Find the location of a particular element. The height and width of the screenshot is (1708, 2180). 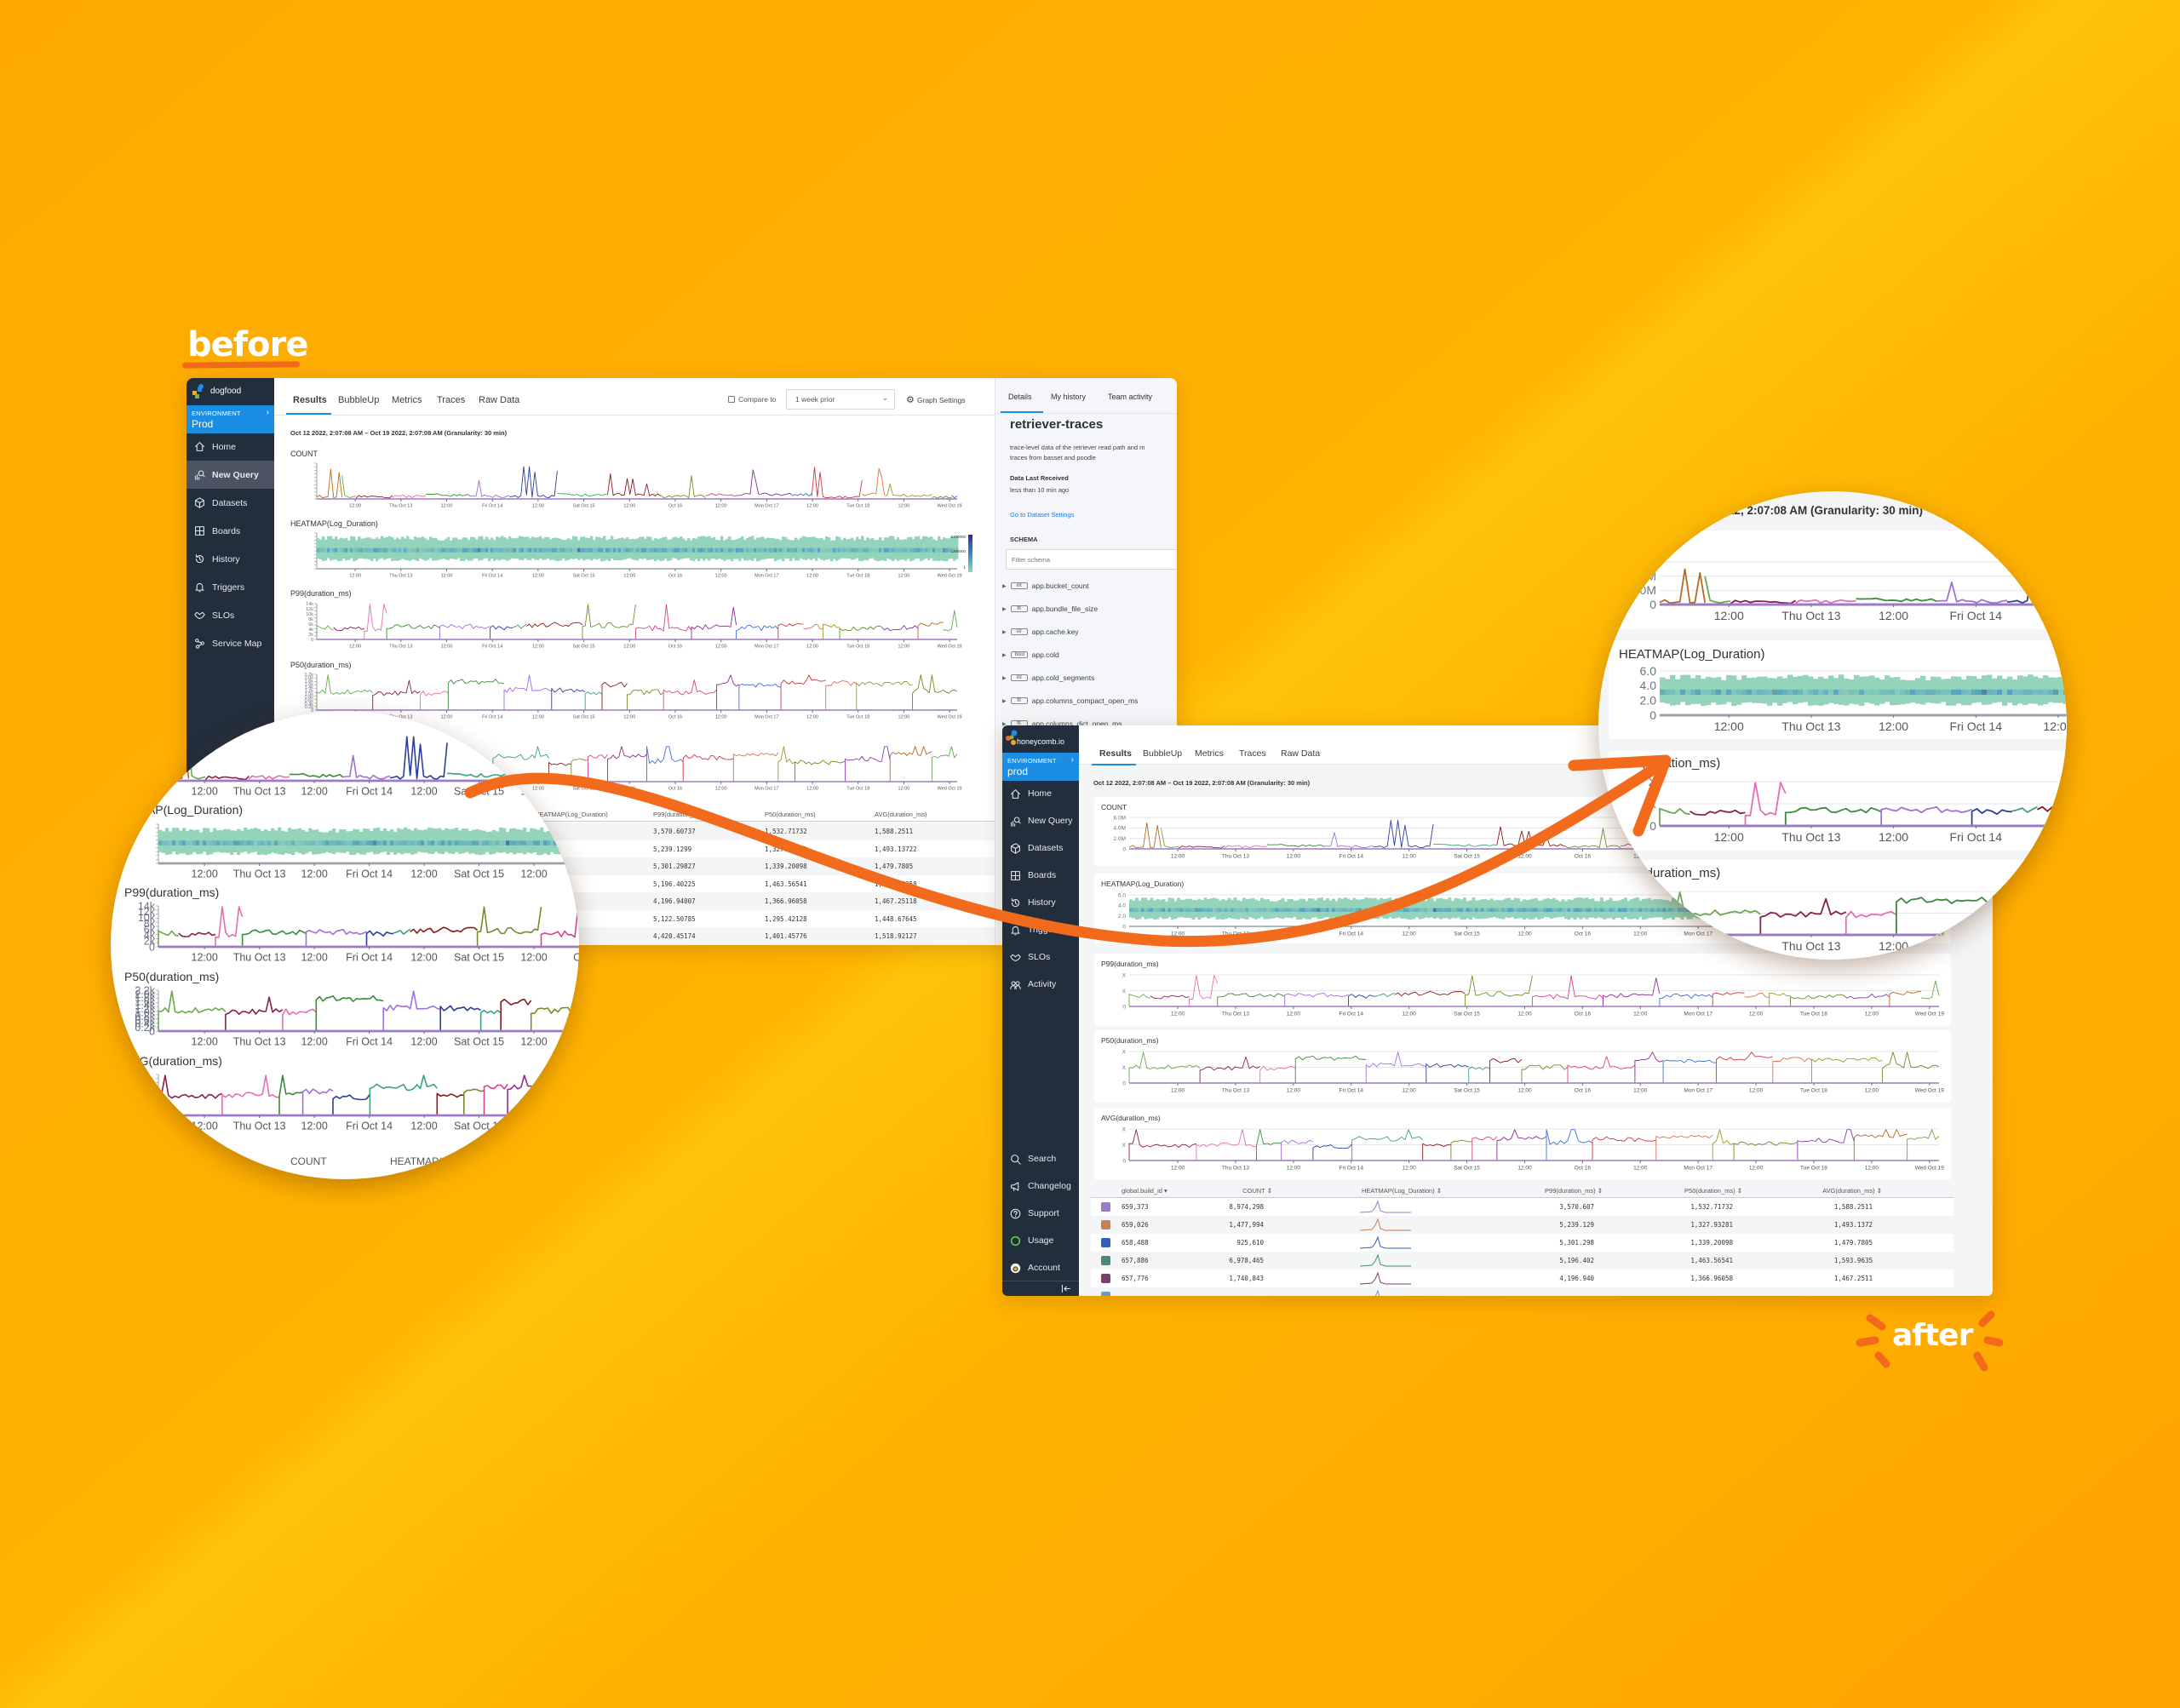

sidebar-item-activity: Activity is located at coordinates (1040, 984).